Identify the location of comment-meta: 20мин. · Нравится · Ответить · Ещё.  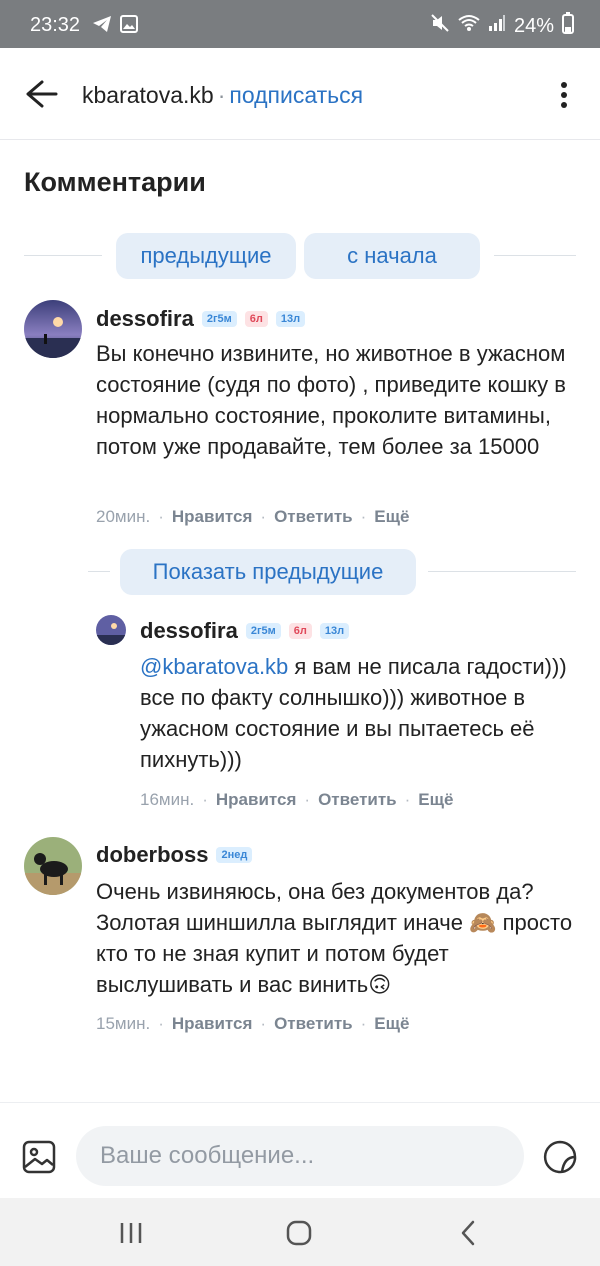
(253, 517).